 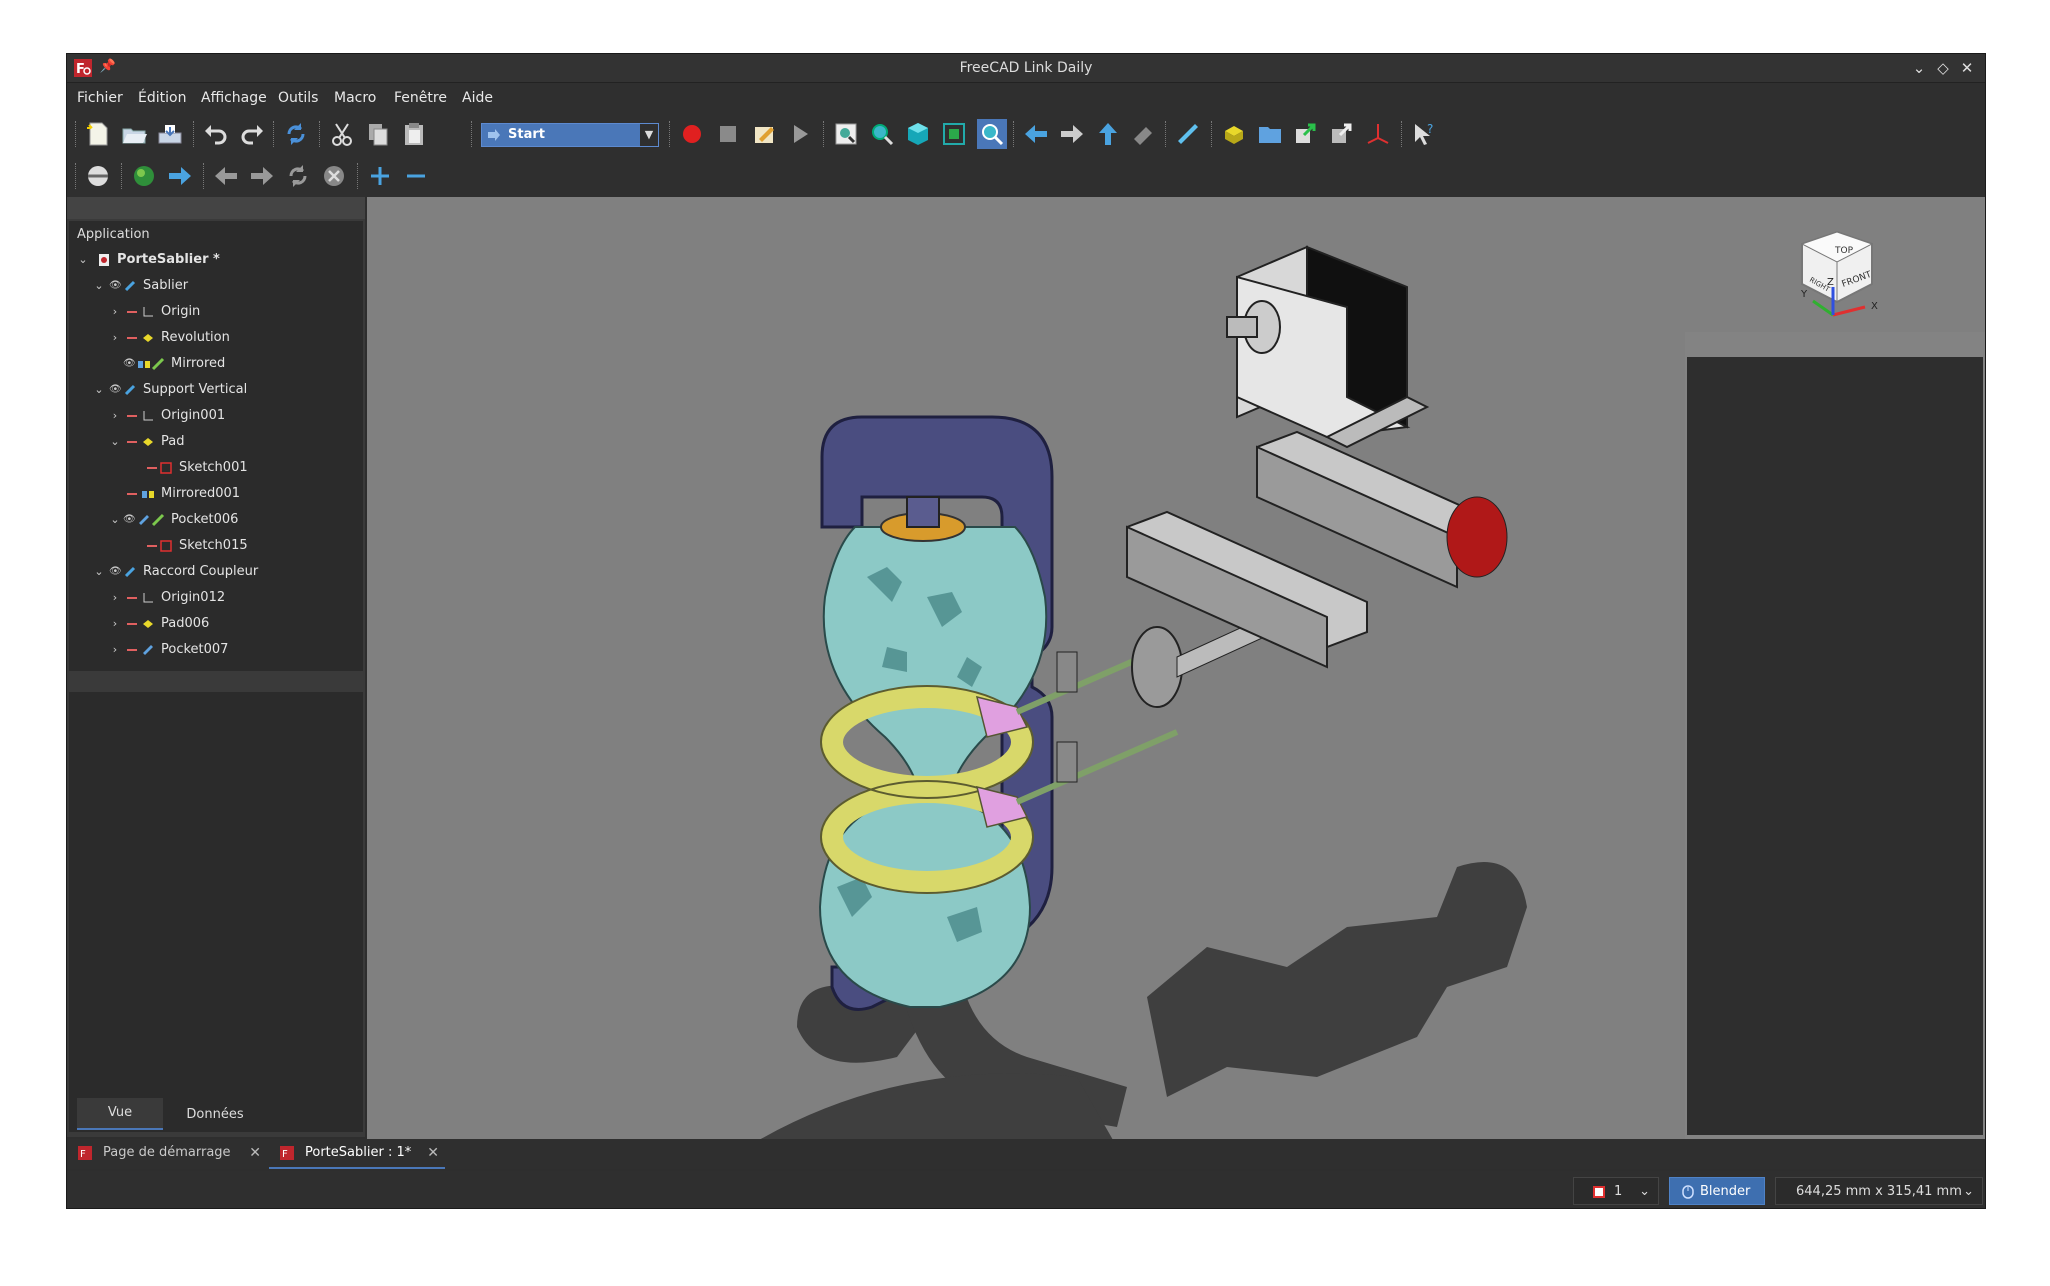 I want to click on menu-affichage: Affichage, so click(x=234, y=98).